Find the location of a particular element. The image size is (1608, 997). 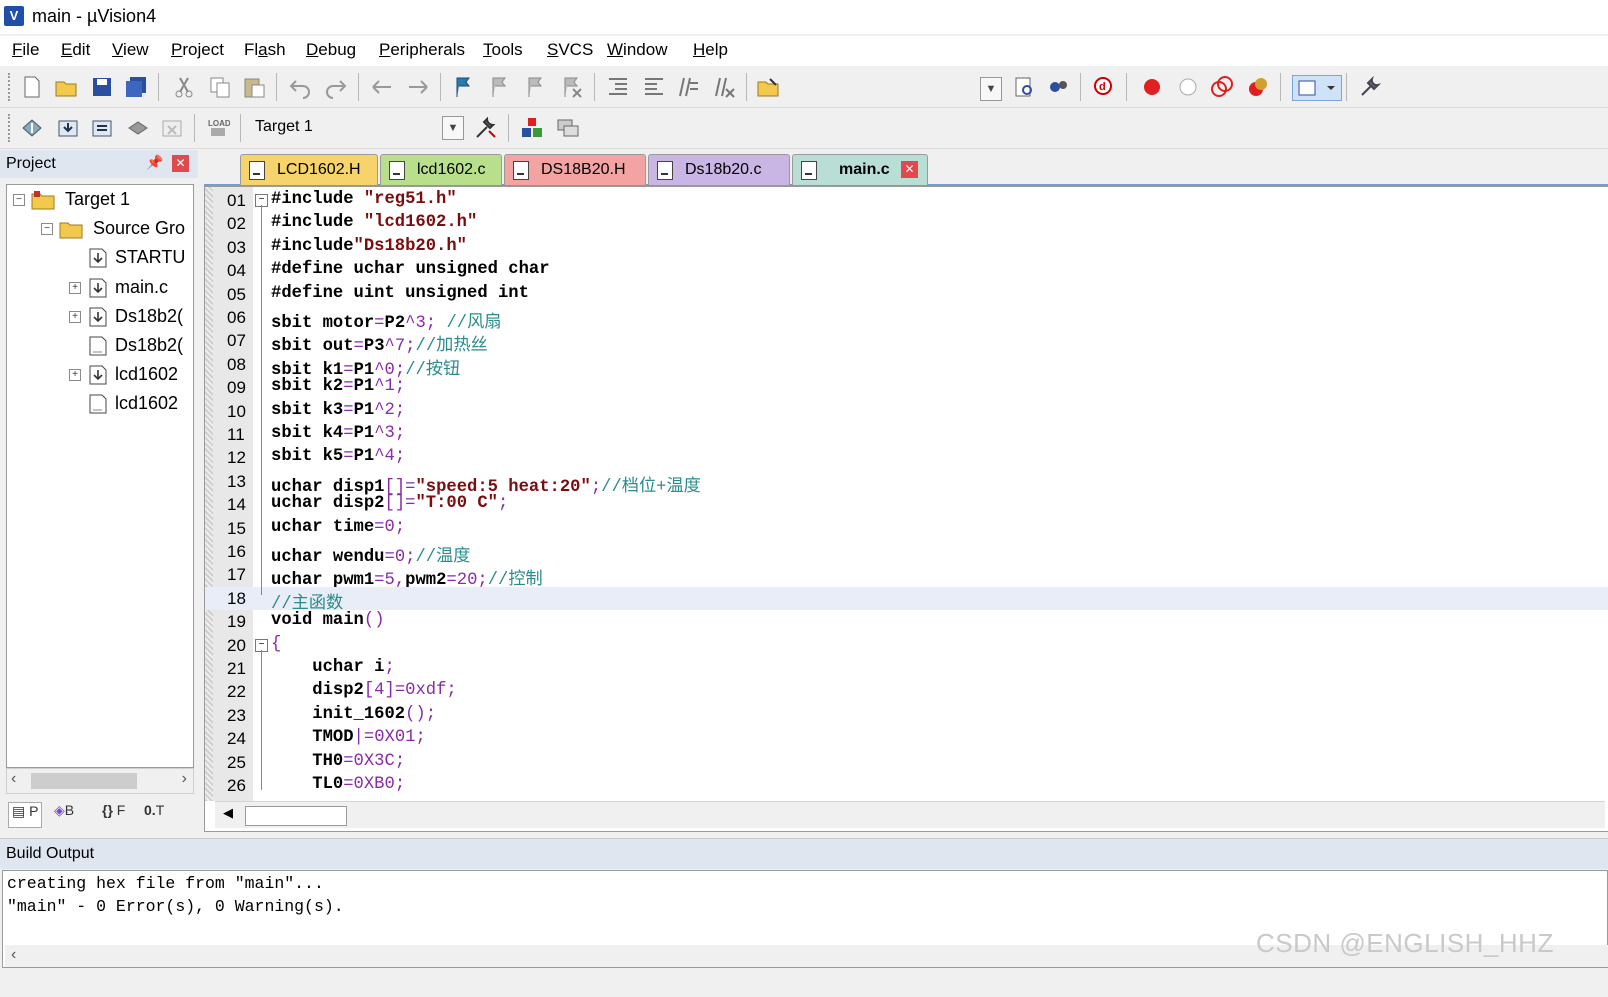

find-in-files-icon is located at coordinates (768, 87).